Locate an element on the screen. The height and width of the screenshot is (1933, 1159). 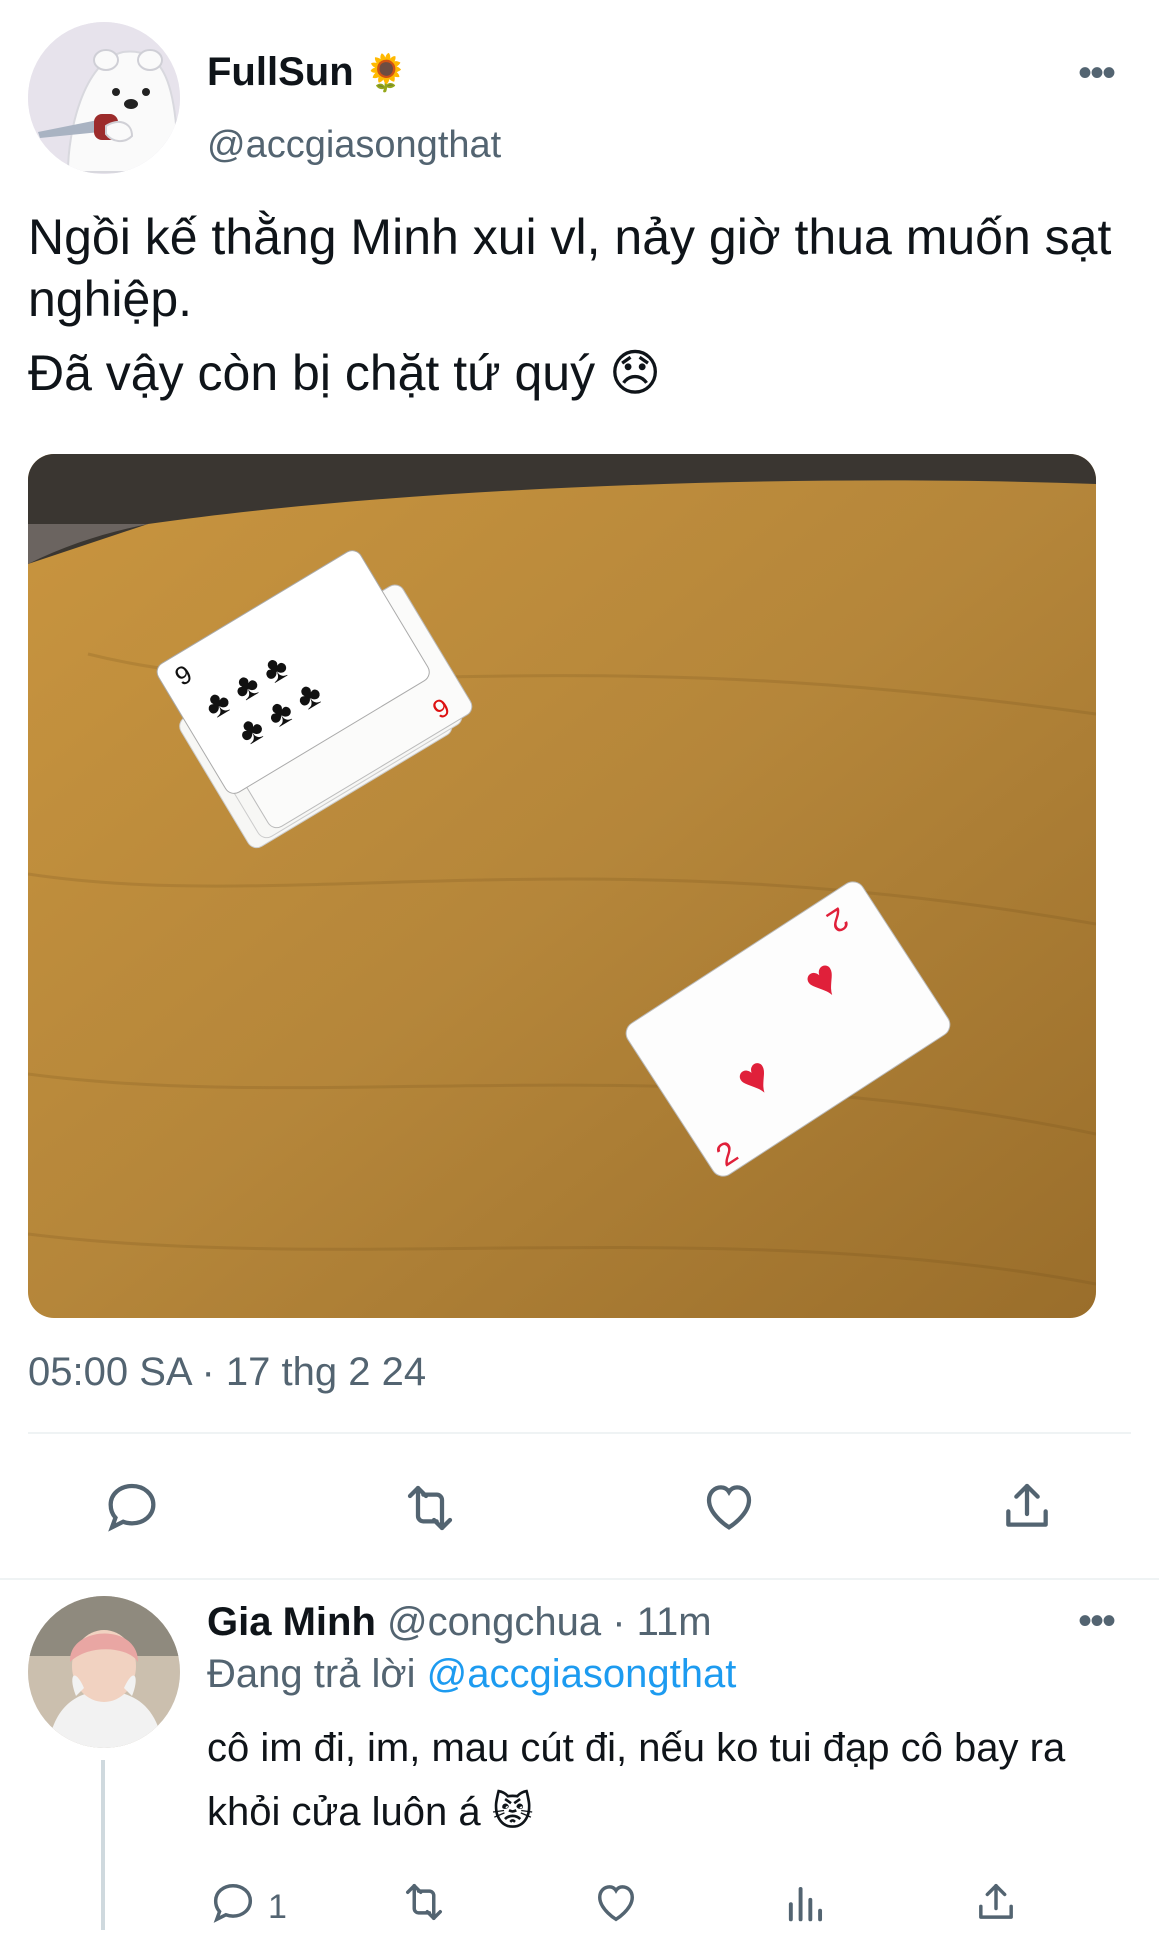
reply-count: 1 is located at coordinates (277, 1907).